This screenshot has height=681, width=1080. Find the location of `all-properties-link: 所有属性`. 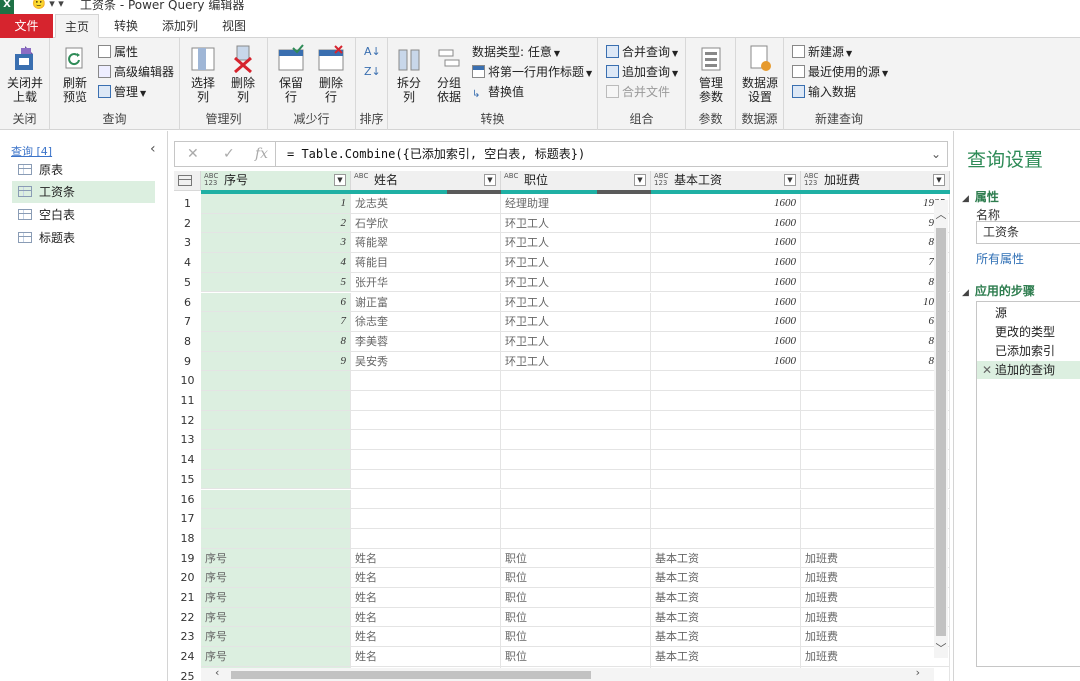

all-properties-link: 所有属性 is located at coordinates (1000, 258).